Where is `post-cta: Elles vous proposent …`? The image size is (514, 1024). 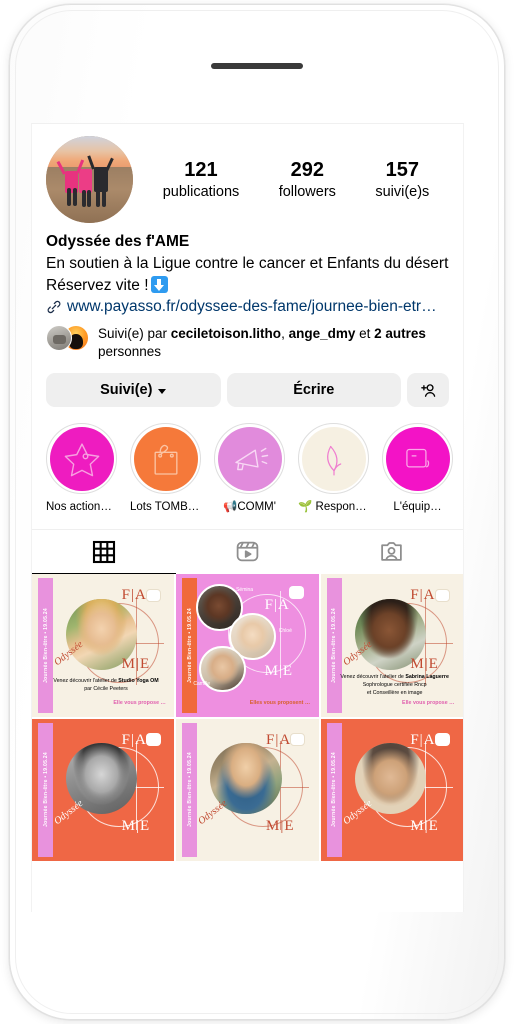 post-cta: Elles vous proposent … is located at coordinates (280, 702).